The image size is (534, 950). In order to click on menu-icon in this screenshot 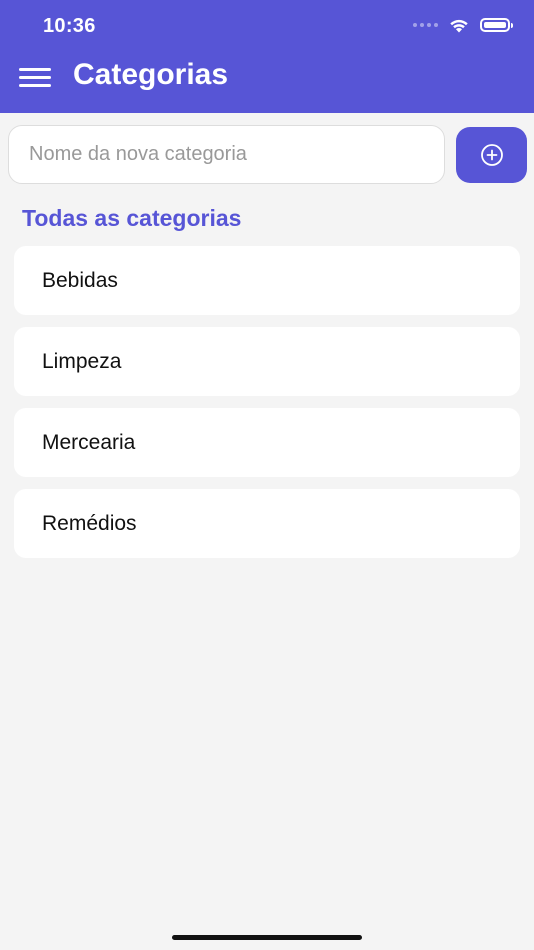, I will do `click(35, 77)`.